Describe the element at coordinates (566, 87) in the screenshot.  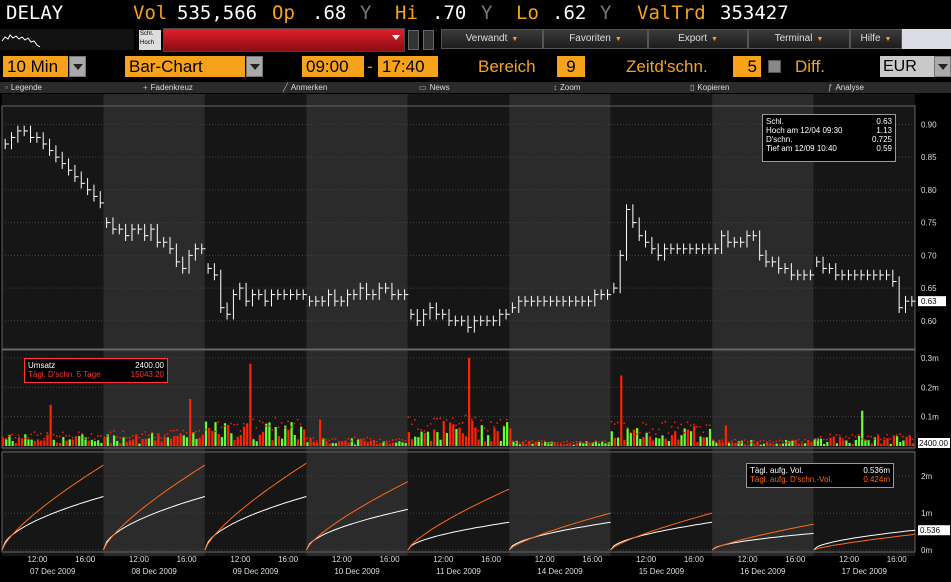
I see `tool-zoom: ↕ Zoom` at that location.